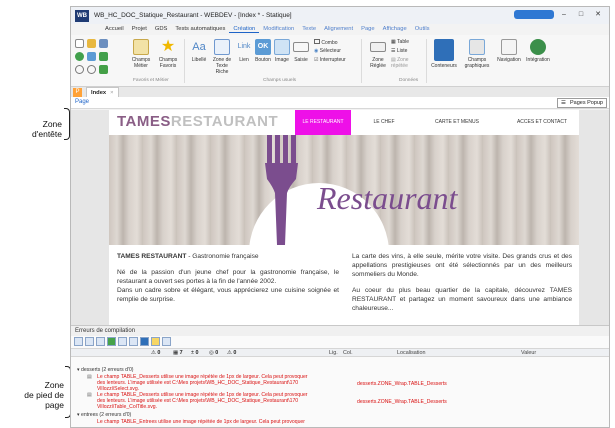 This screenshot has height=428, width=615. I want to click on annotation-line: page, so click(54, 405).